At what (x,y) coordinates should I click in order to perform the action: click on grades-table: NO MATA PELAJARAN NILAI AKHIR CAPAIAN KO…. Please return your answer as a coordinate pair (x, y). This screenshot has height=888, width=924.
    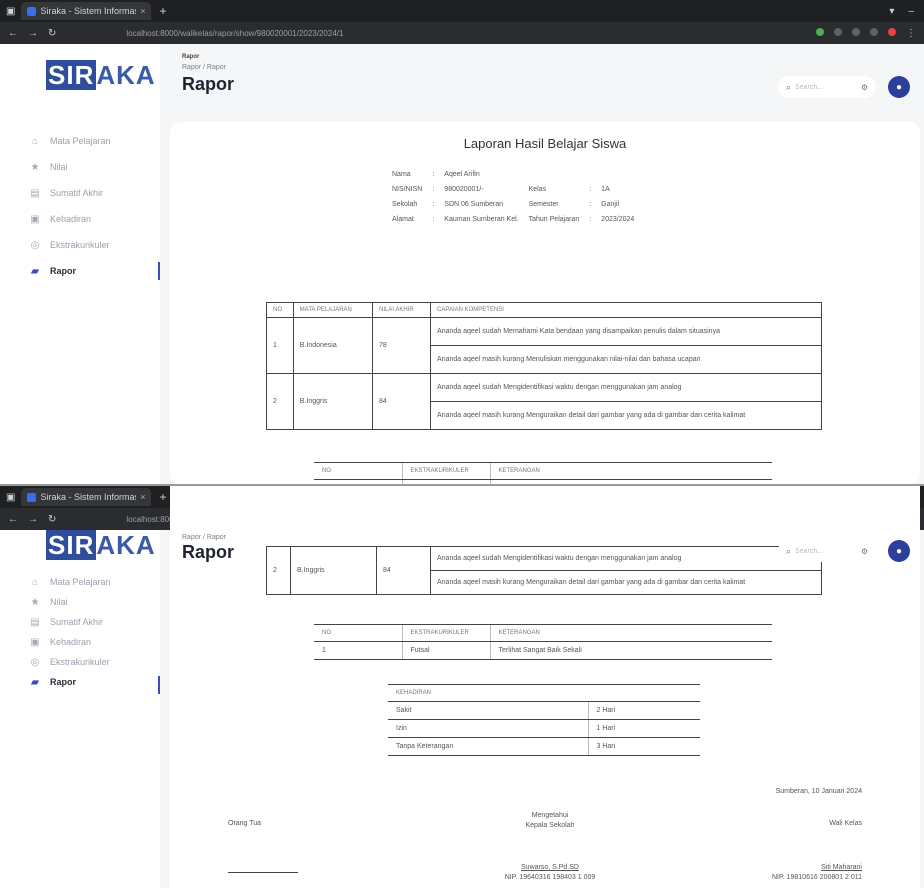
    Looking at the image, I should click on (544, 366).